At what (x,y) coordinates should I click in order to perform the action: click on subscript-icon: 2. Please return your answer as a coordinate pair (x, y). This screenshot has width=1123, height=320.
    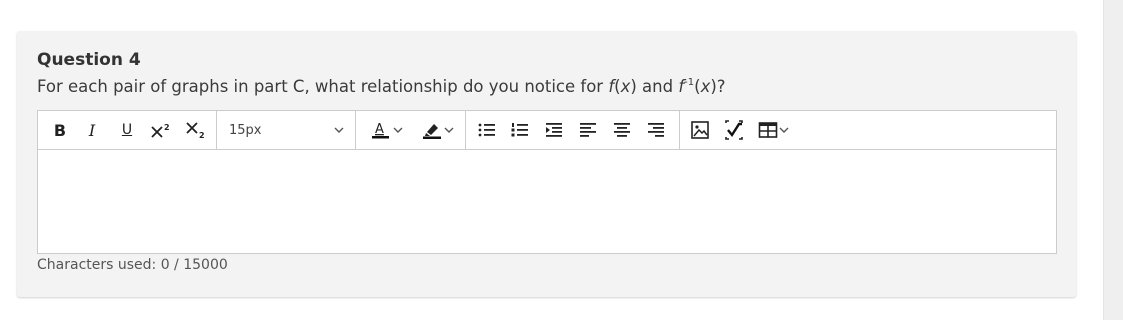
    Looking at the image, I should click on (195, 130).